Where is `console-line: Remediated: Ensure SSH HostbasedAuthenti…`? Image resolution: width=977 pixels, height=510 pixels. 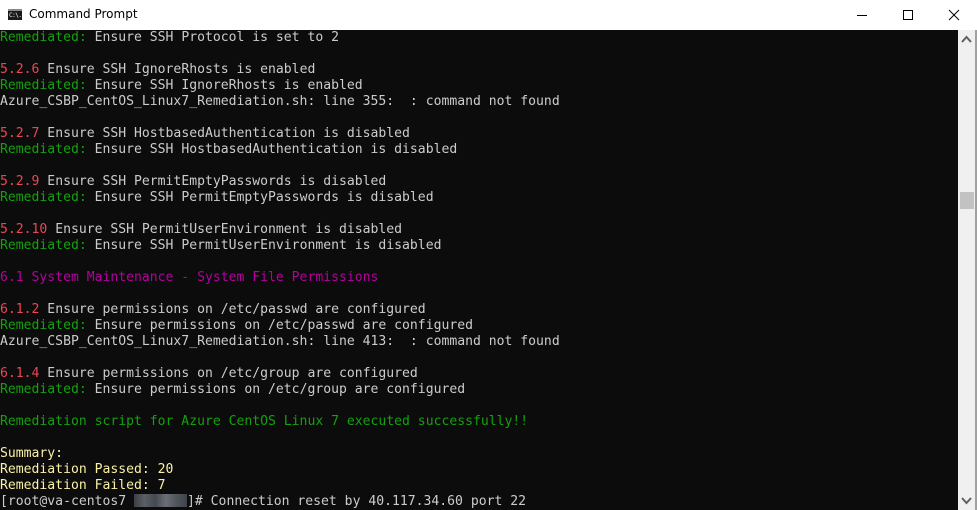
console-line: Remediated: Ensure SSH HostbasedAuthenti… is located at coordinates (229, 149).